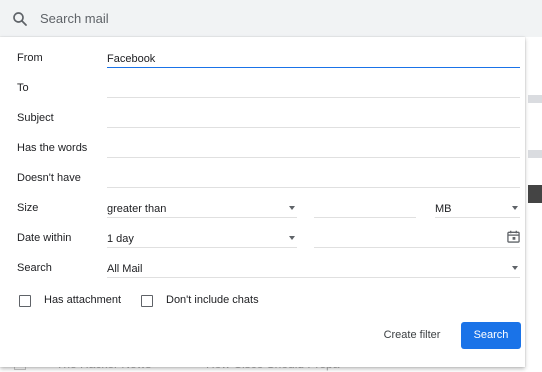  Describe the element at coordinates (417, 236) in the screenshot. I see `date-field` at that location.